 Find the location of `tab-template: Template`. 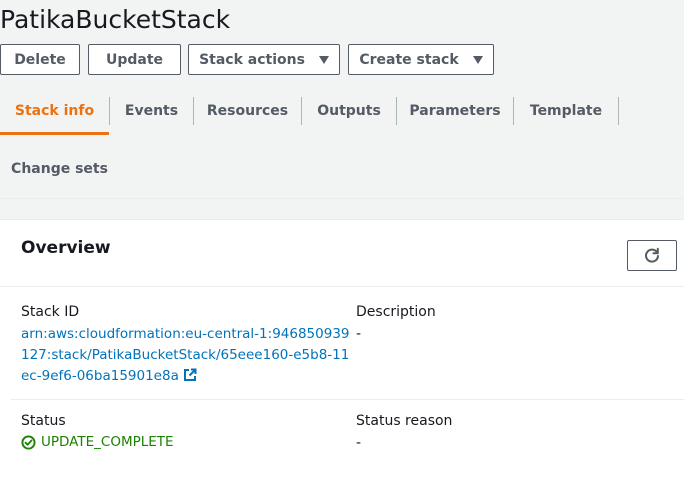

tab-template: Template is located at coordinates (566, 111).